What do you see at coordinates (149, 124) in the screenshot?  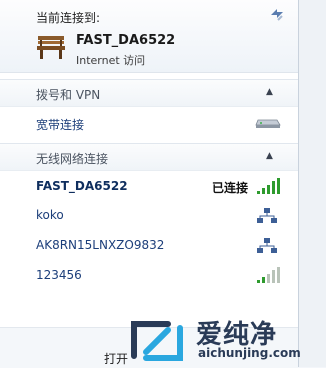 I see `broadband-connection-item: 宽带连接` at bounding box center [149, 124].